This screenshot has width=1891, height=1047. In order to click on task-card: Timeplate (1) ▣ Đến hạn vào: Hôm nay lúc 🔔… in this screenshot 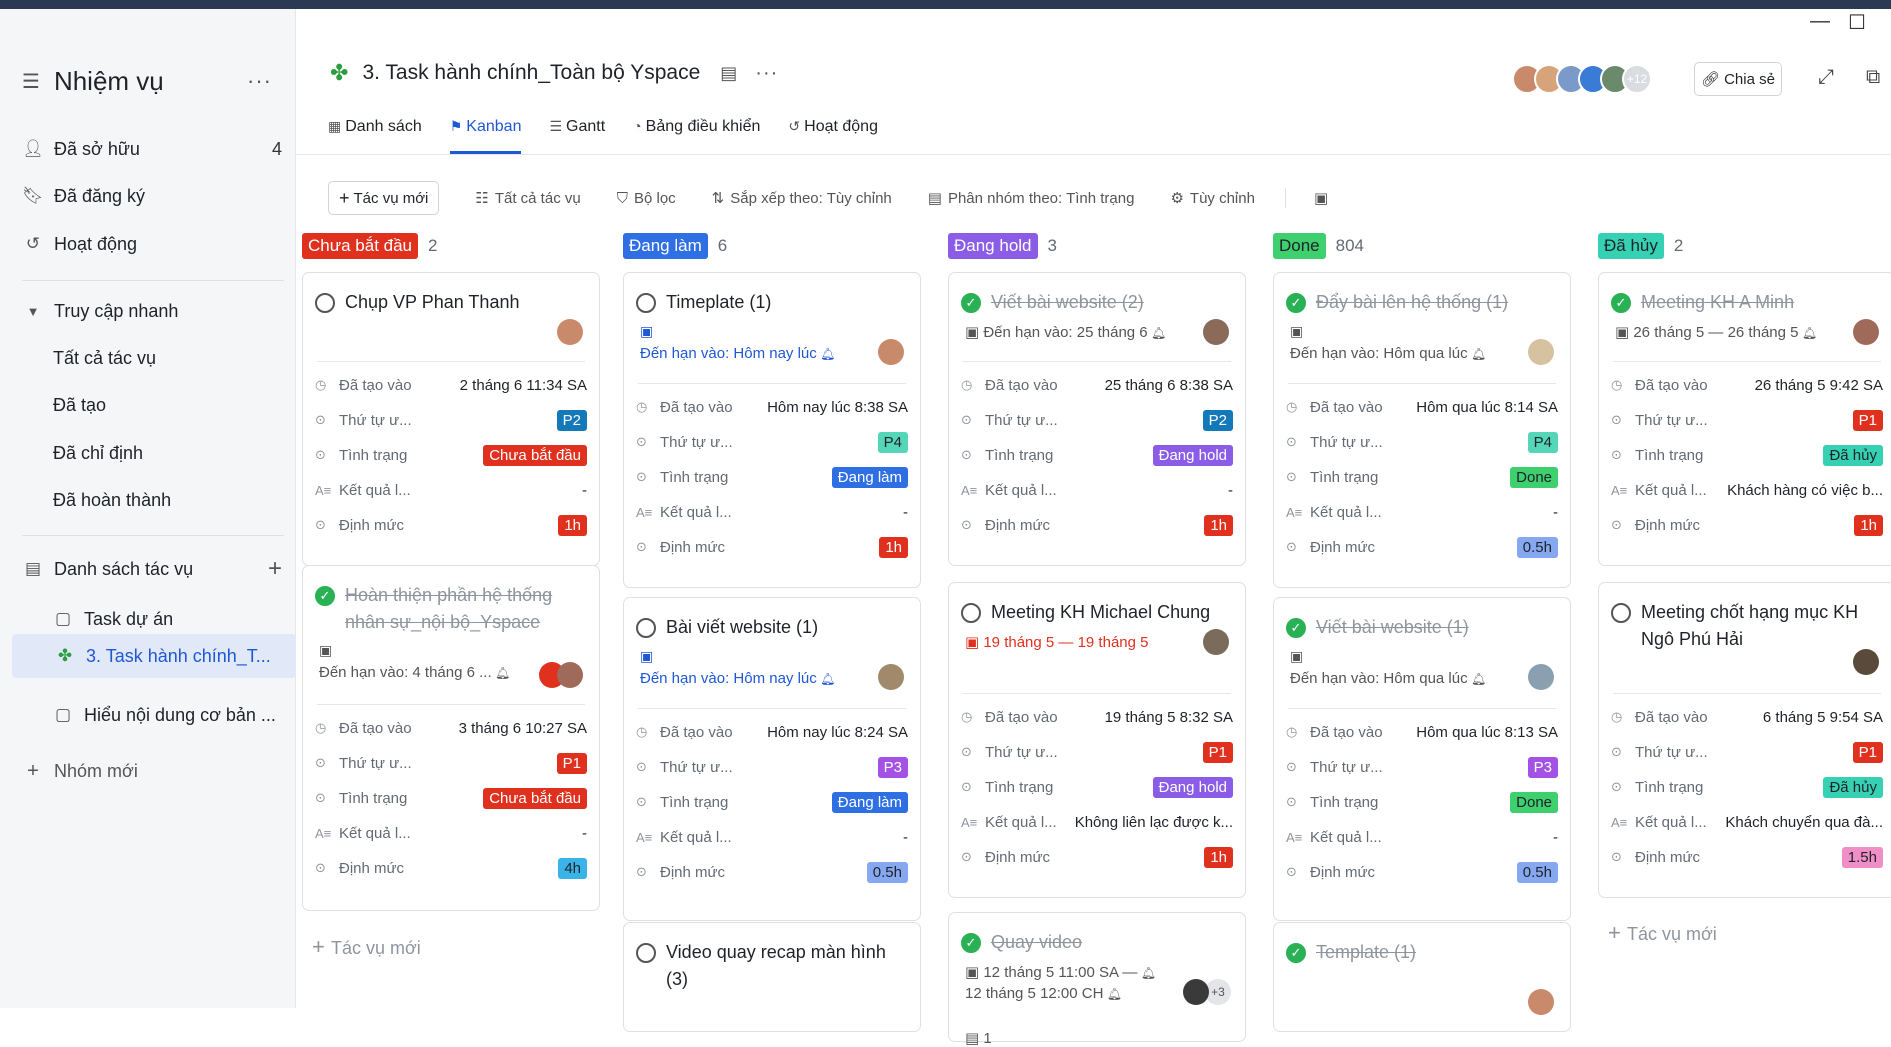, I will do `click(772, 430)`.